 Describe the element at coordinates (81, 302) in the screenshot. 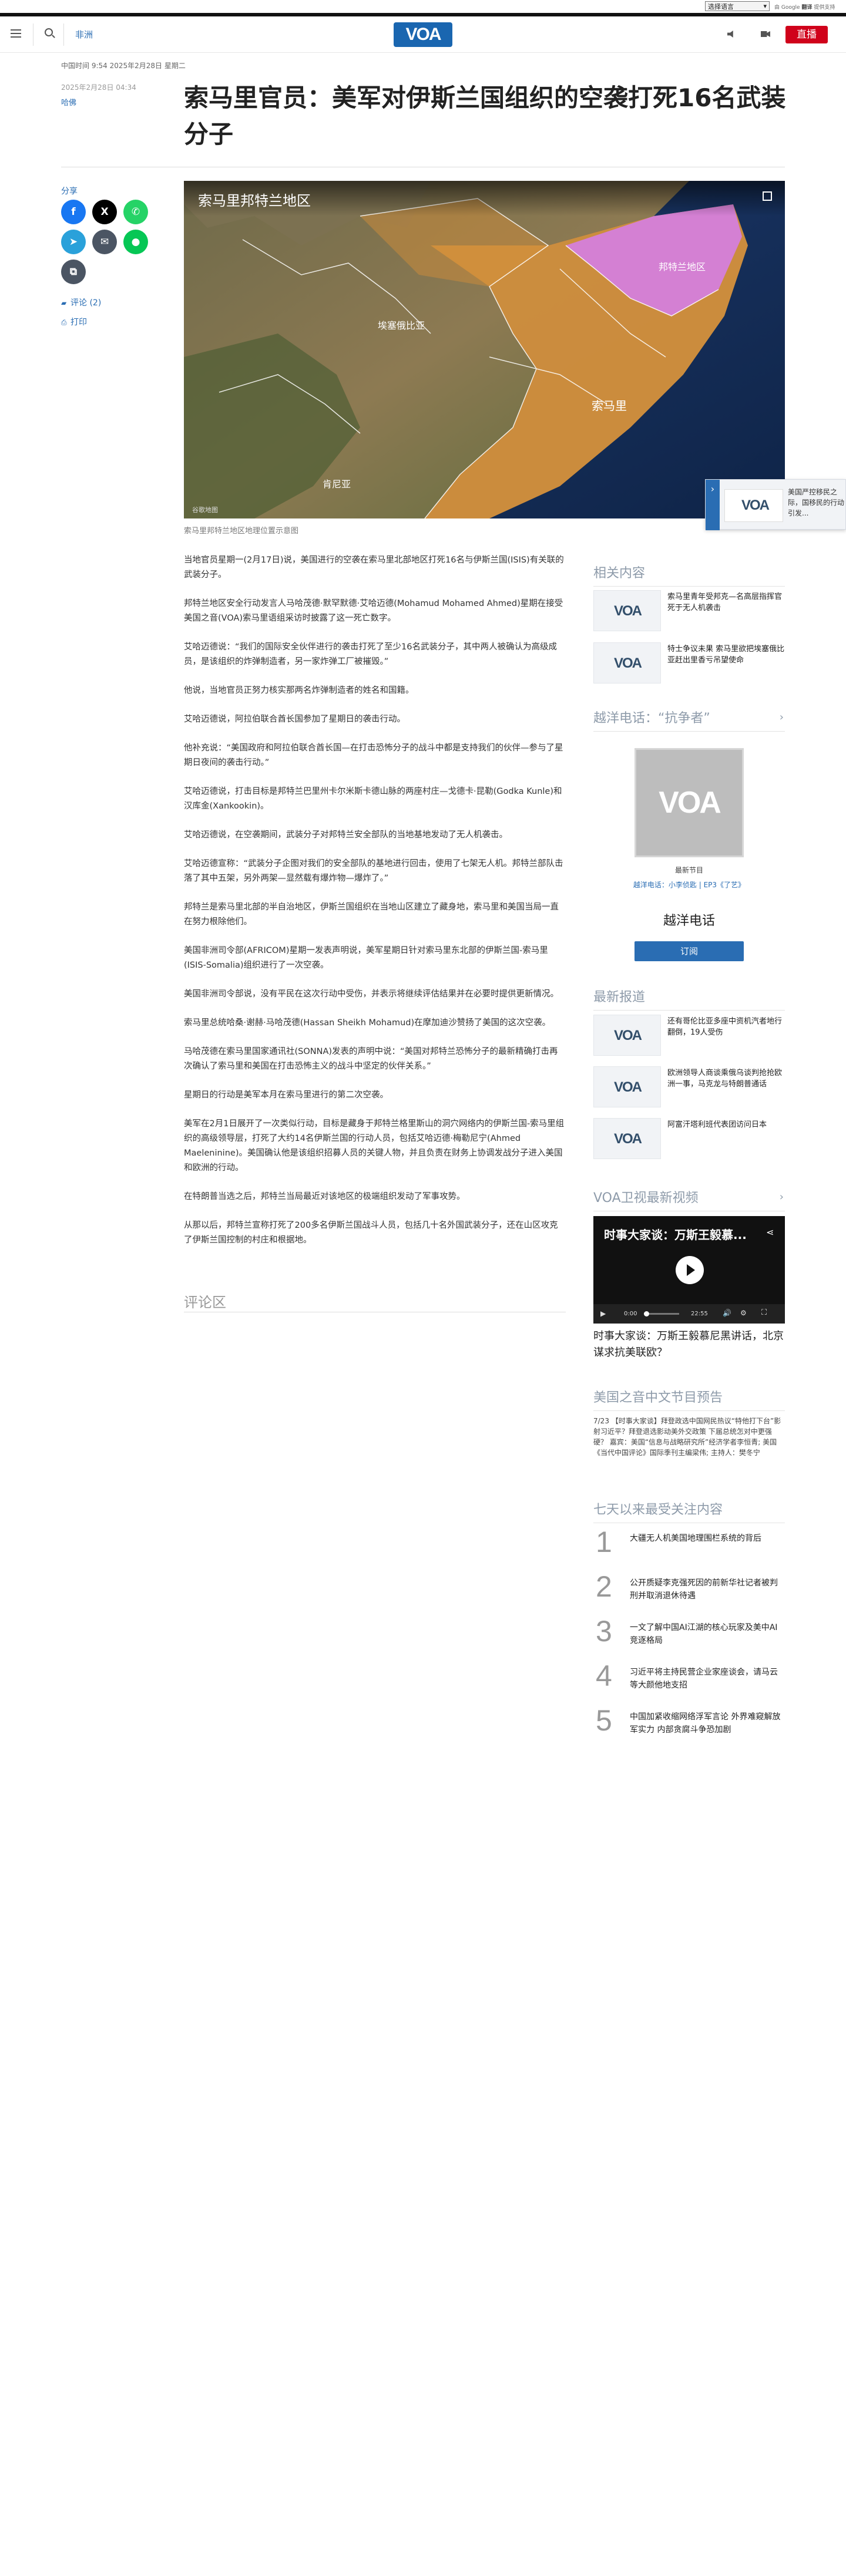

I see `comments-link: ▰ 评论 (2)` at that location.